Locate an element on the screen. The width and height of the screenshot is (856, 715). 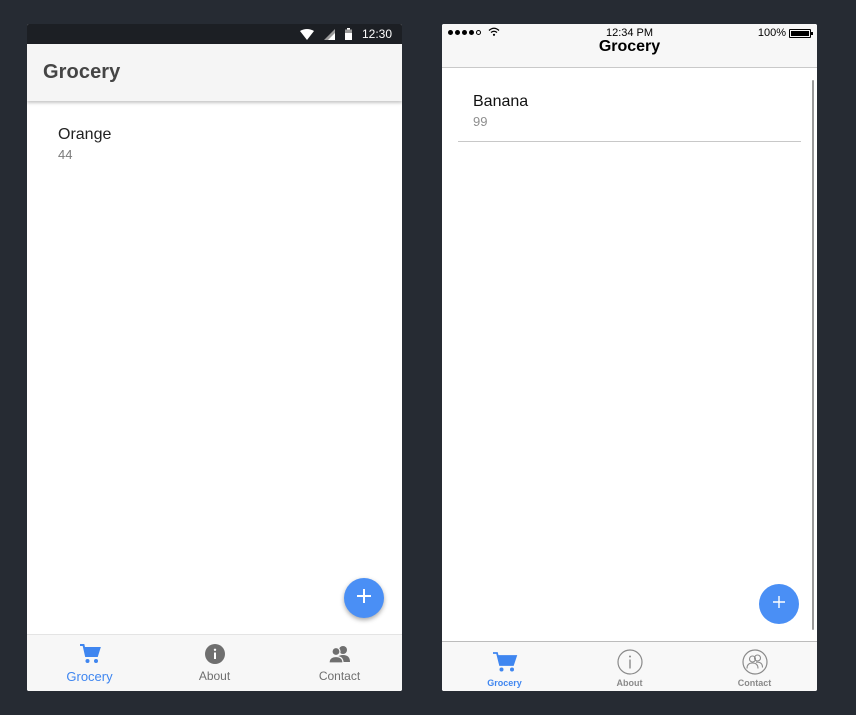
list-item: Banana 99 is located at coordinates (629, 105).